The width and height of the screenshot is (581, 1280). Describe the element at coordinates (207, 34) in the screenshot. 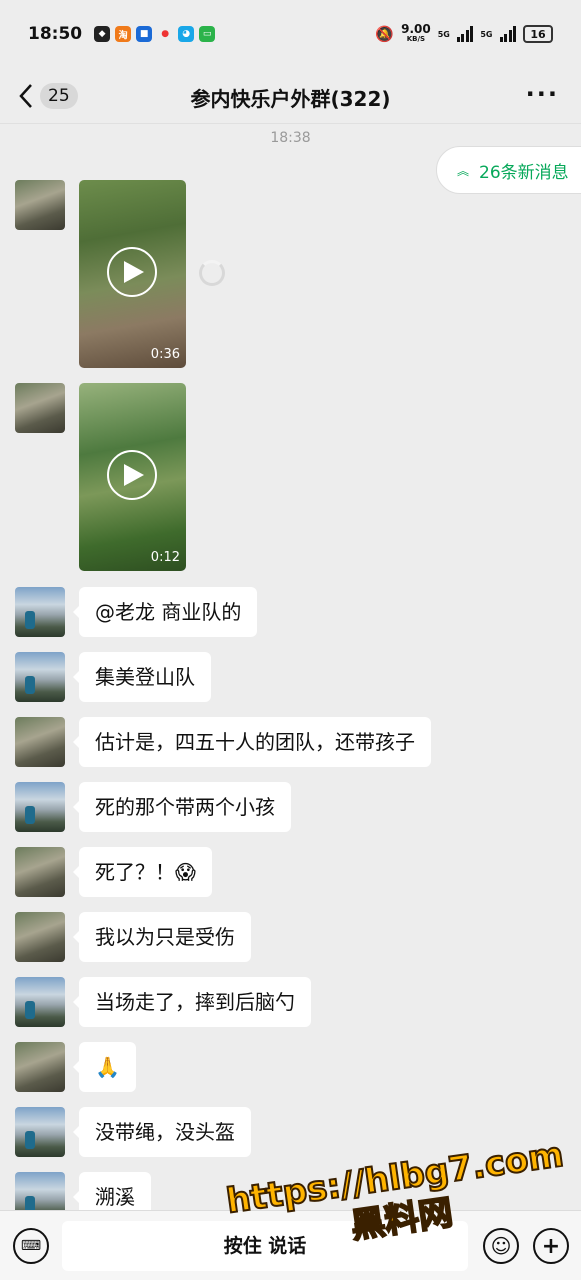

I see `message-icon: ▭` at that location.